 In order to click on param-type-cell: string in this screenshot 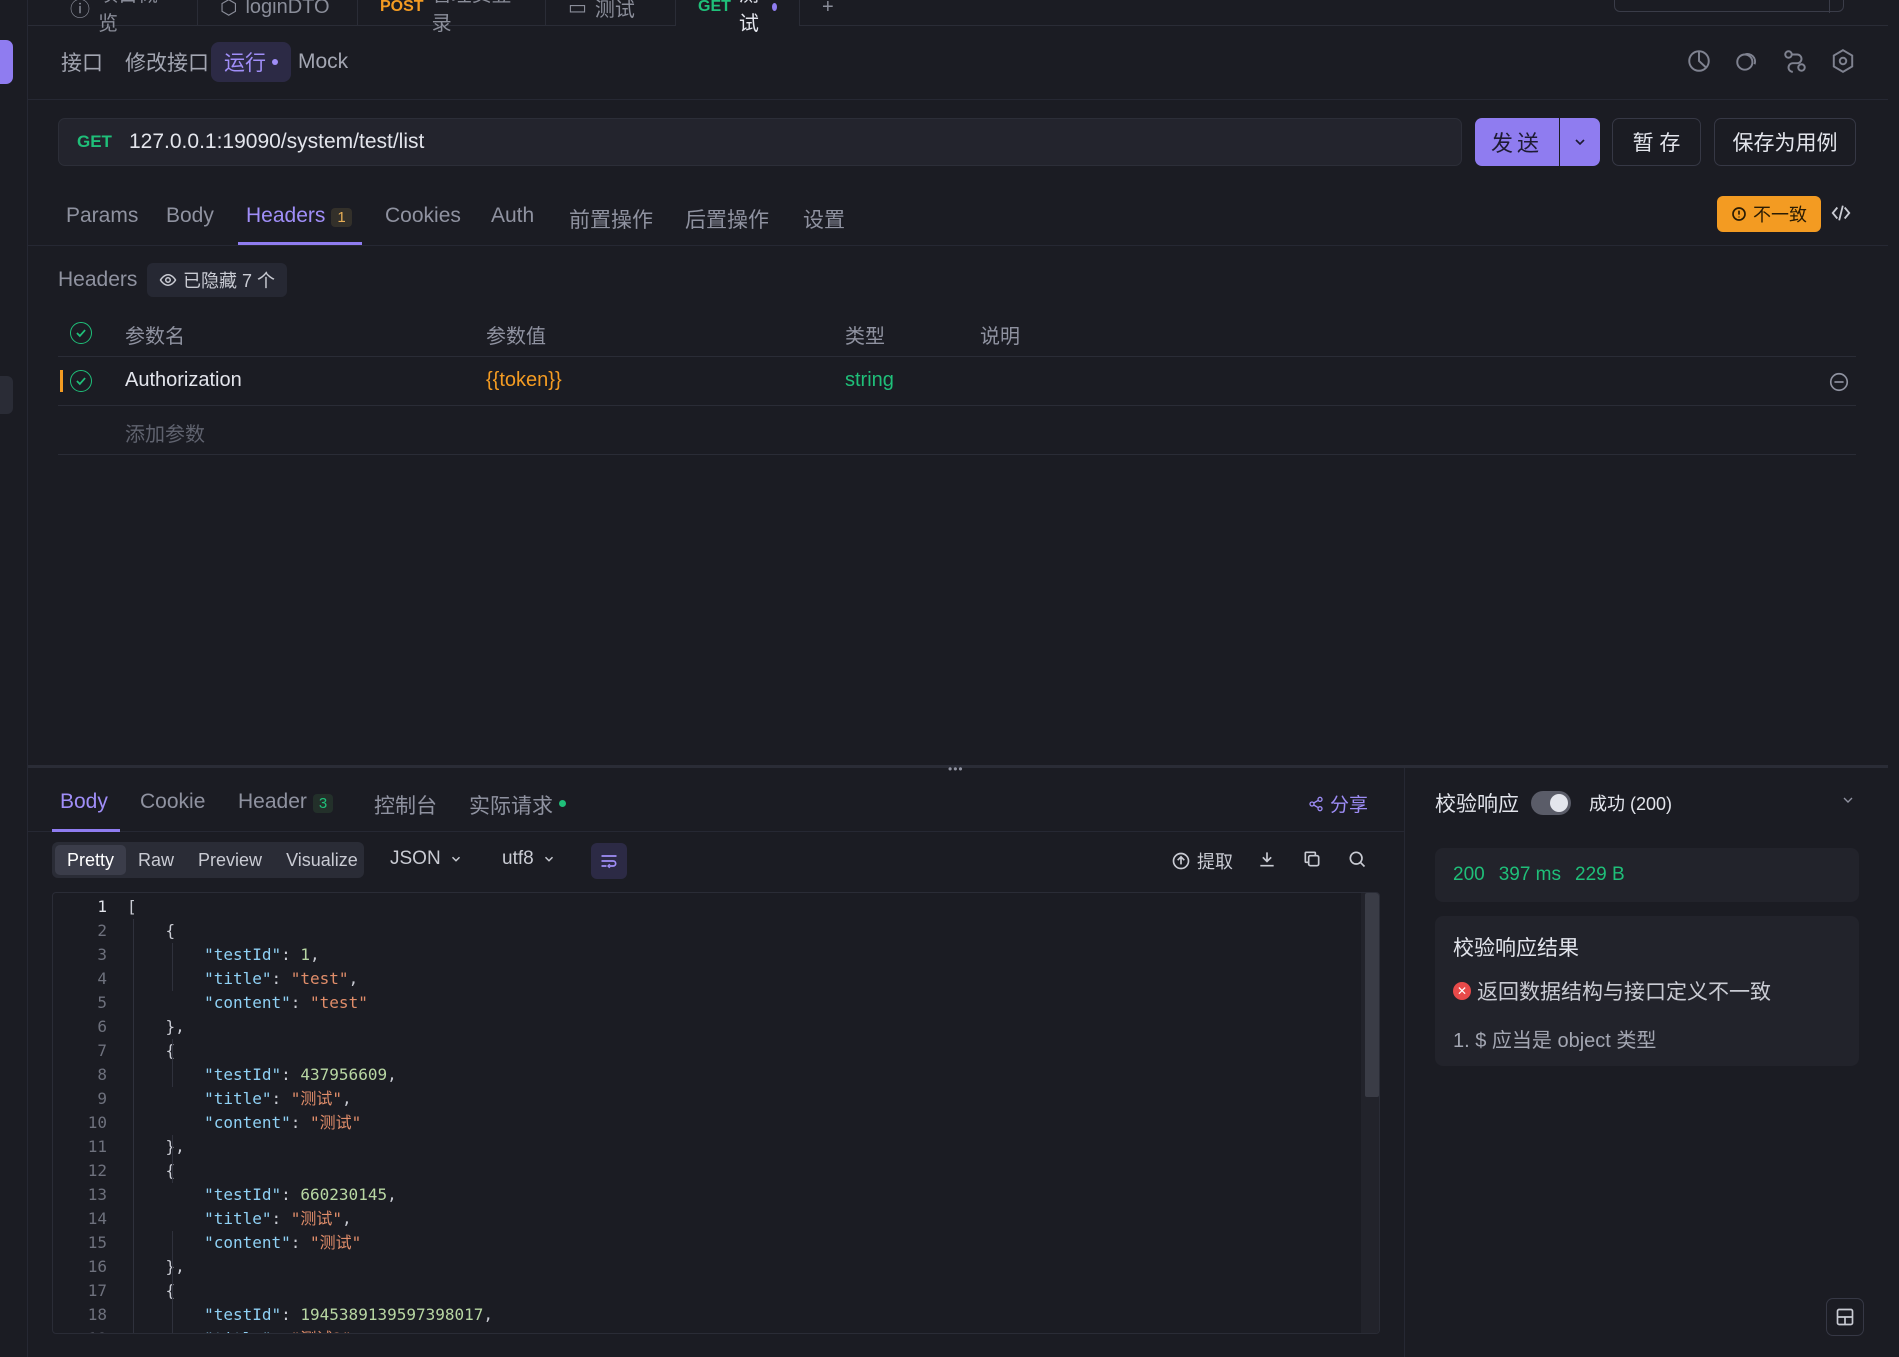, I will do `click(869, 380)`.